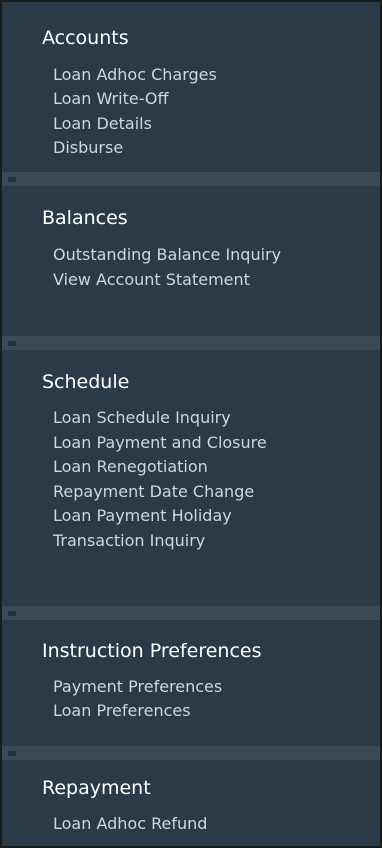  Describe the element at coordinates (96, 788) in the screenshot. I see `section-title-repayment: Repayment` at that location.